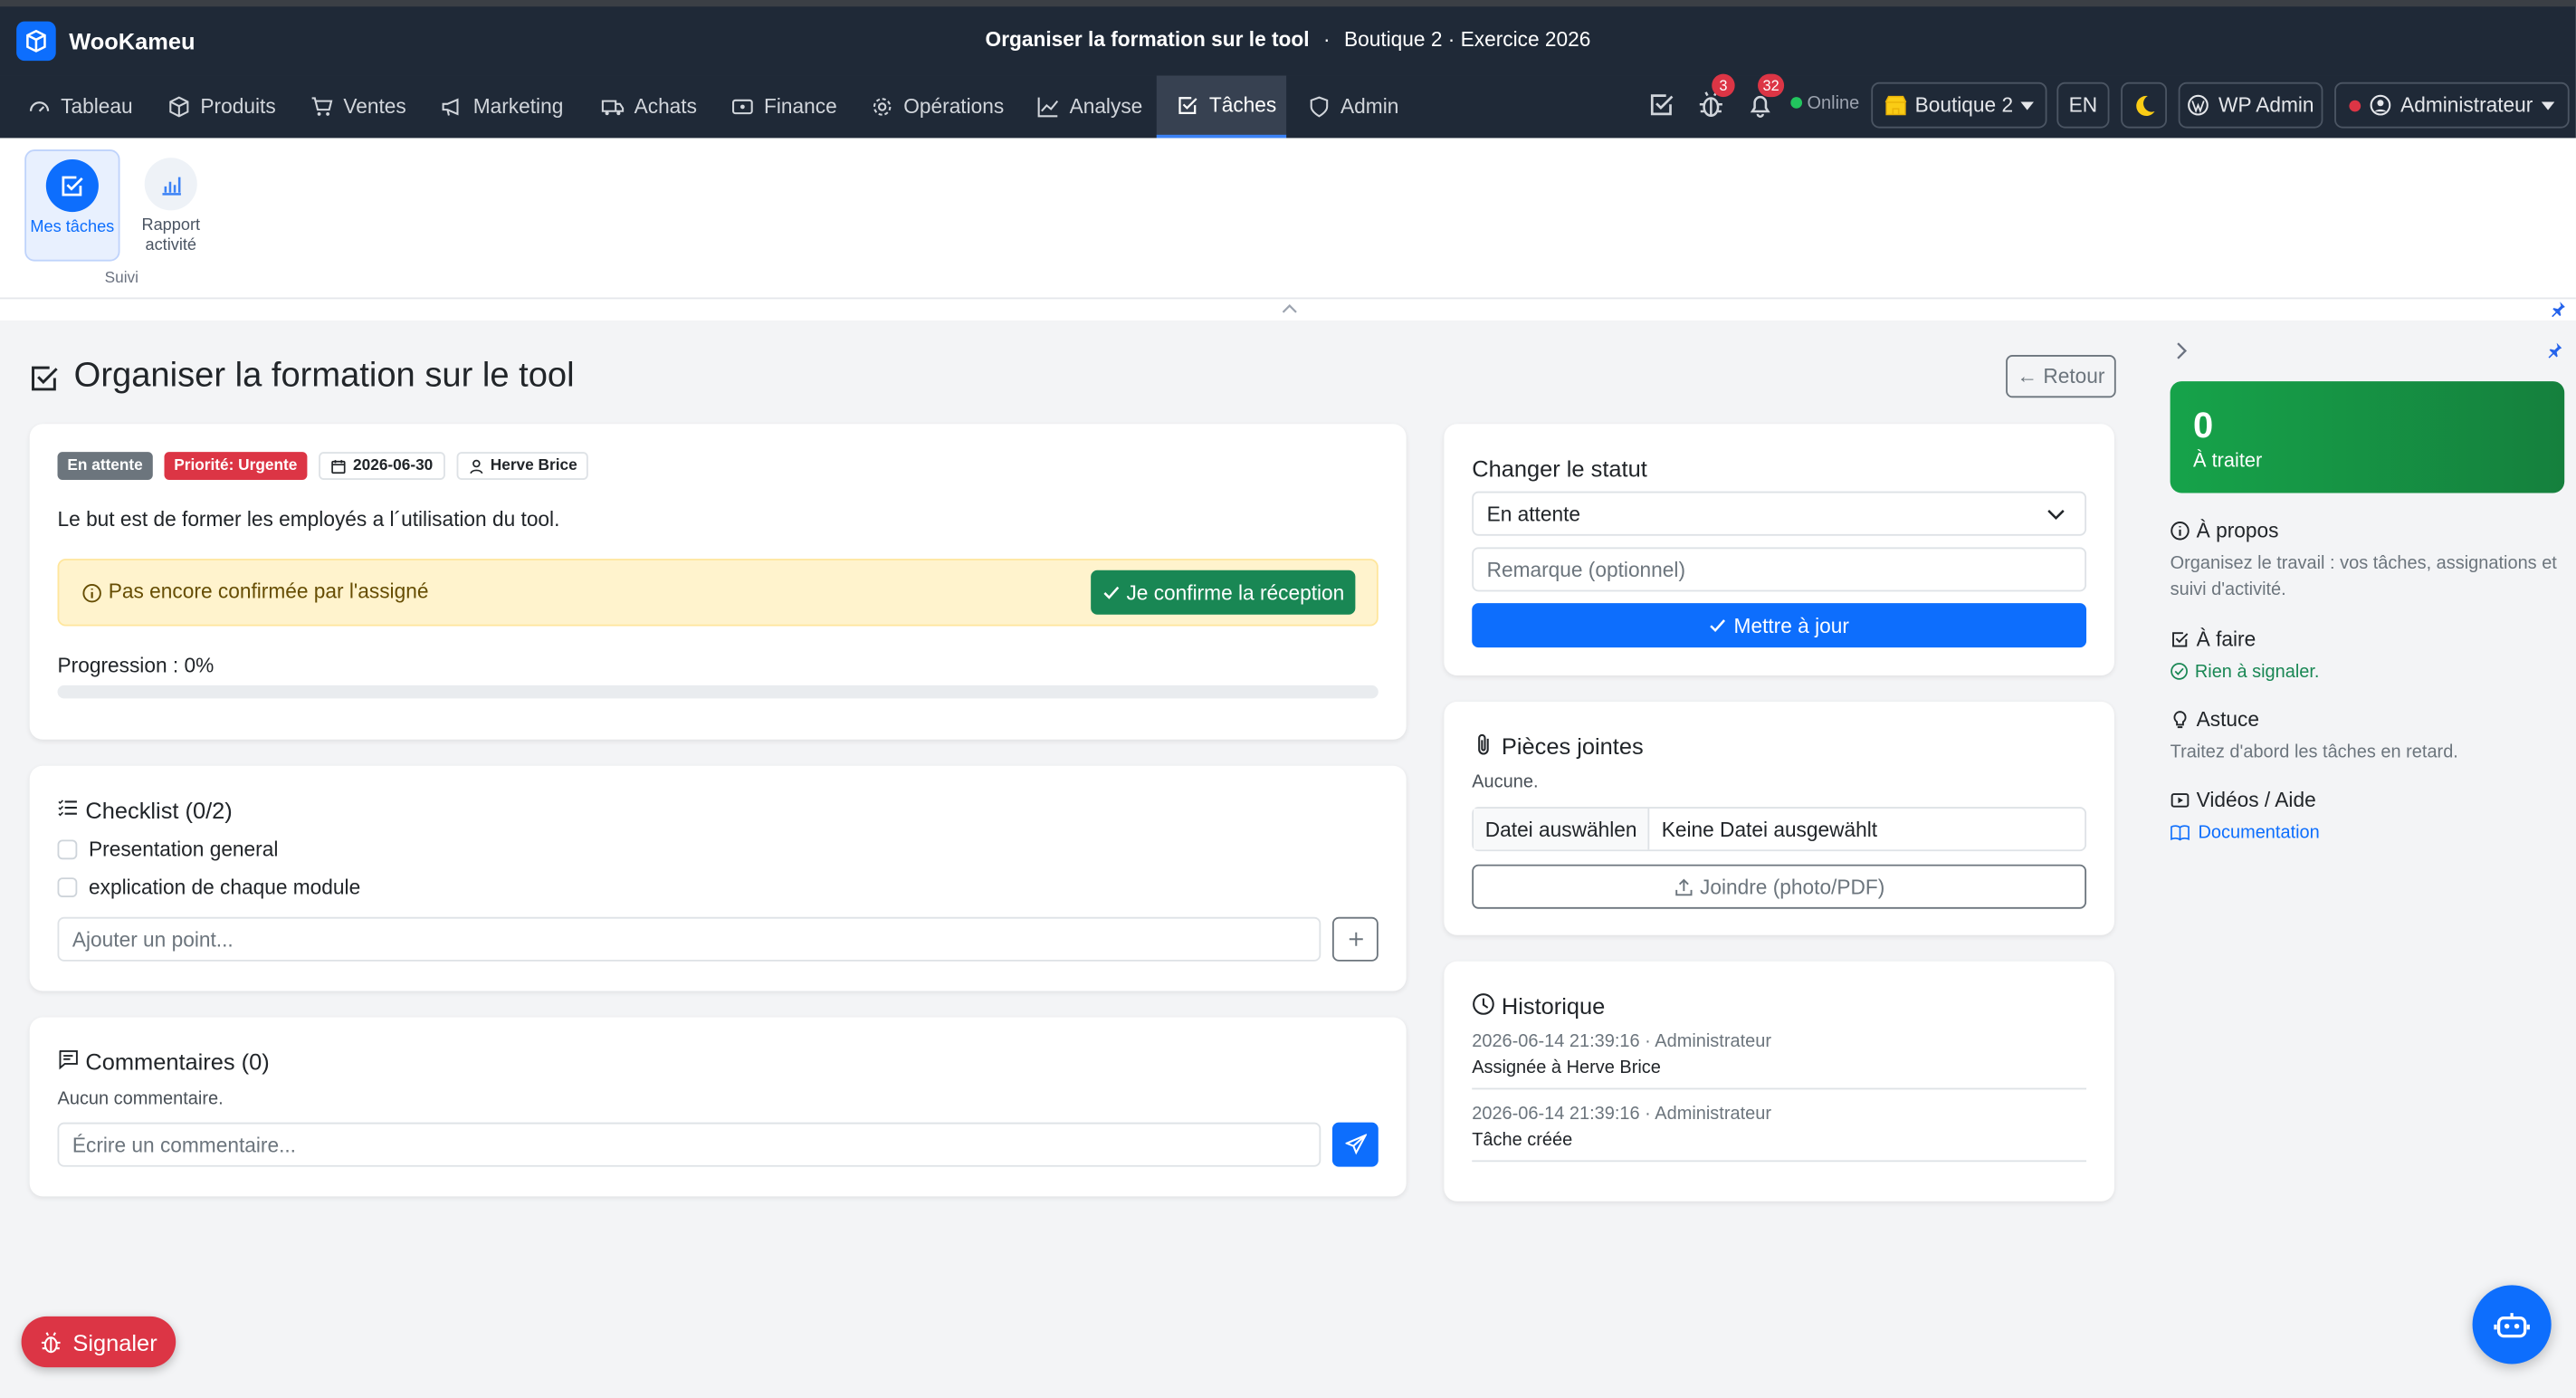  What do you see at coordinates (177, 1062) in the screenshot?
I see `comments-title: Commentaires (0)` at bounding box center [177, 1062].